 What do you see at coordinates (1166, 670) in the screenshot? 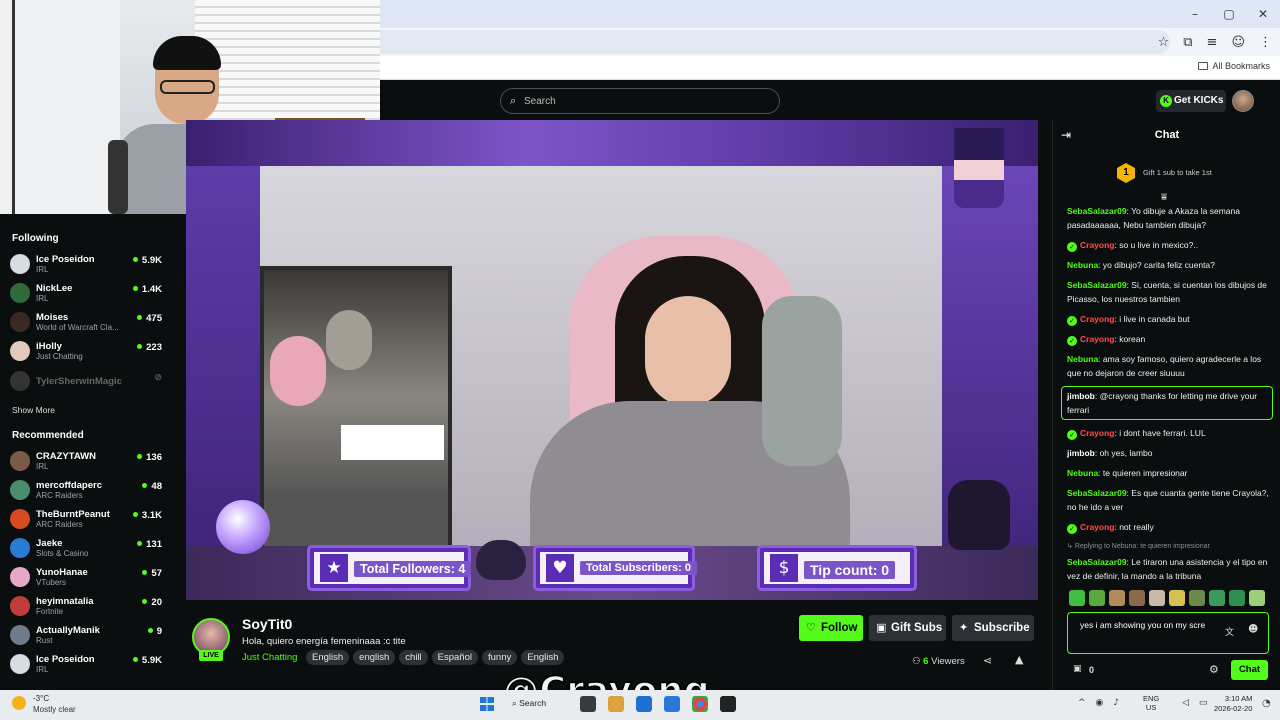
I see `chat-footer: ▣ 0 ⚙ Chat` at bounding box center [1166, 670].